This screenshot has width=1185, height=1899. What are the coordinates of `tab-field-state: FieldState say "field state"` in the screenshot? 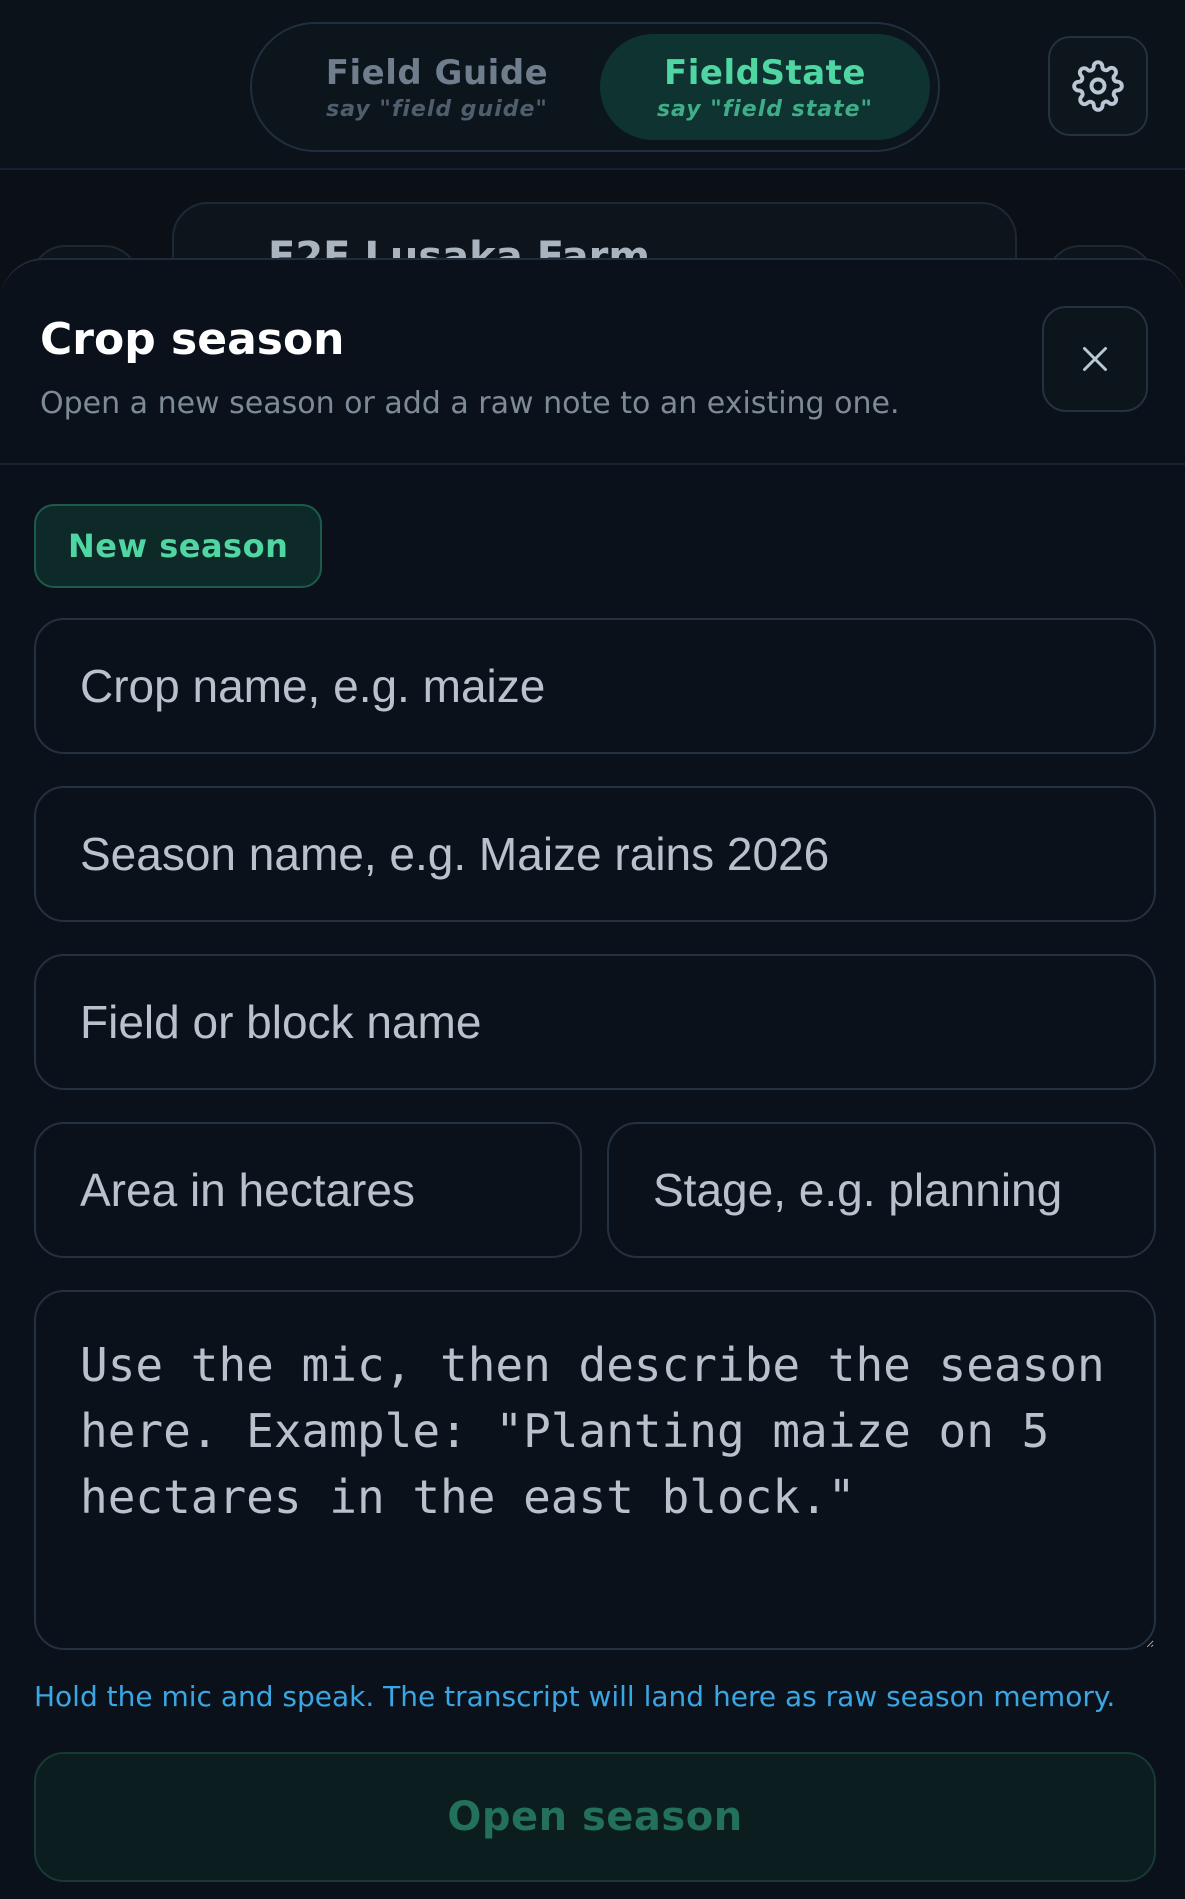 It's located at (765, 87).